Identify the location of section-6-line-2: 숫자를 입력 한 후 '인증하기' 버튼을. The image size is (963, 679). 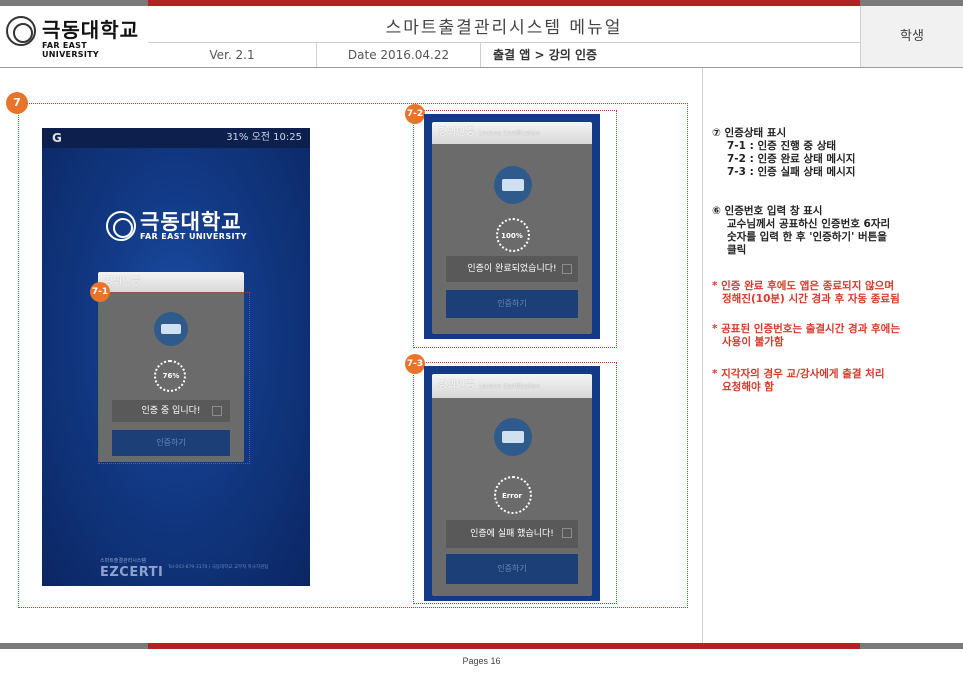
(807, 237).